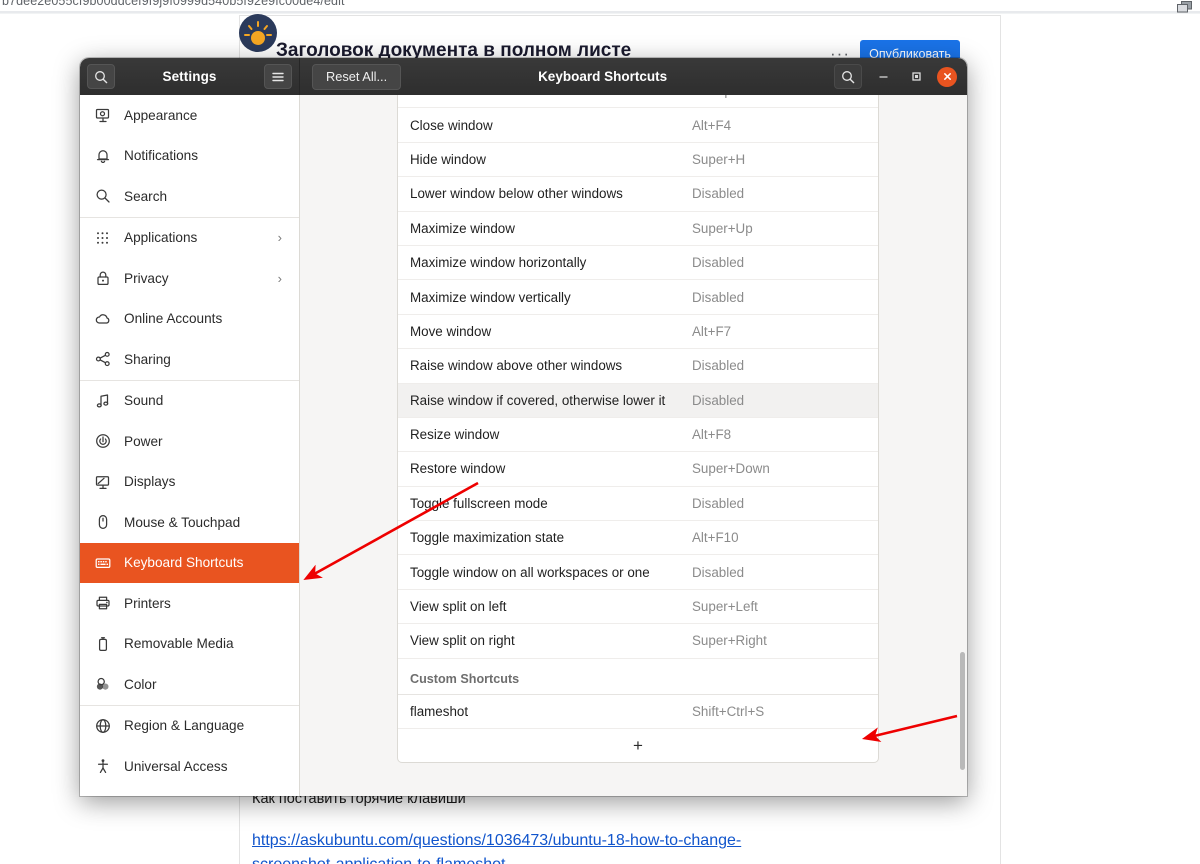 The image size is (1200, 864). I want to click on shortcut-row-view-split-on-left: View split on left Super+Left, so click(638, 607).